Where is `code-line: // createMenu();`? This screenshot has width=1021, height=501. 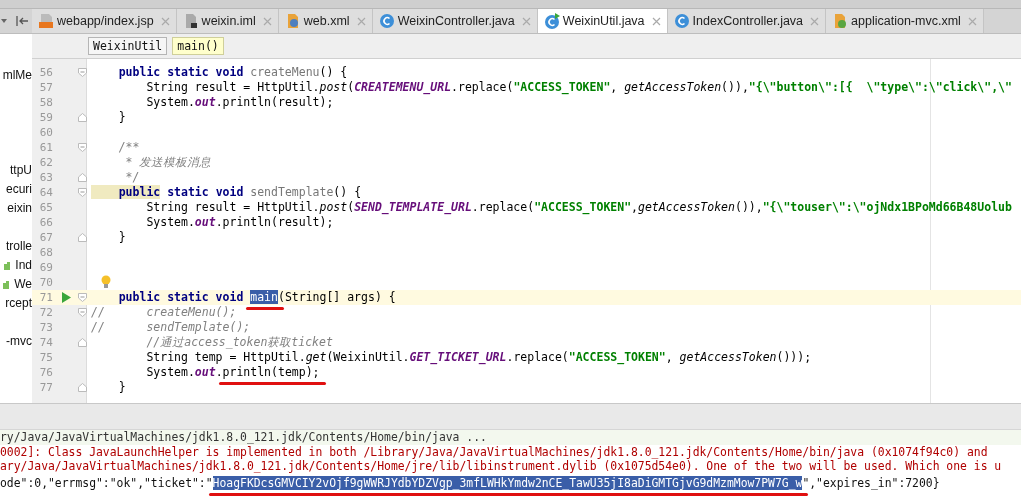 code-line: // createMenu(); is located at coordinates (164, 312).